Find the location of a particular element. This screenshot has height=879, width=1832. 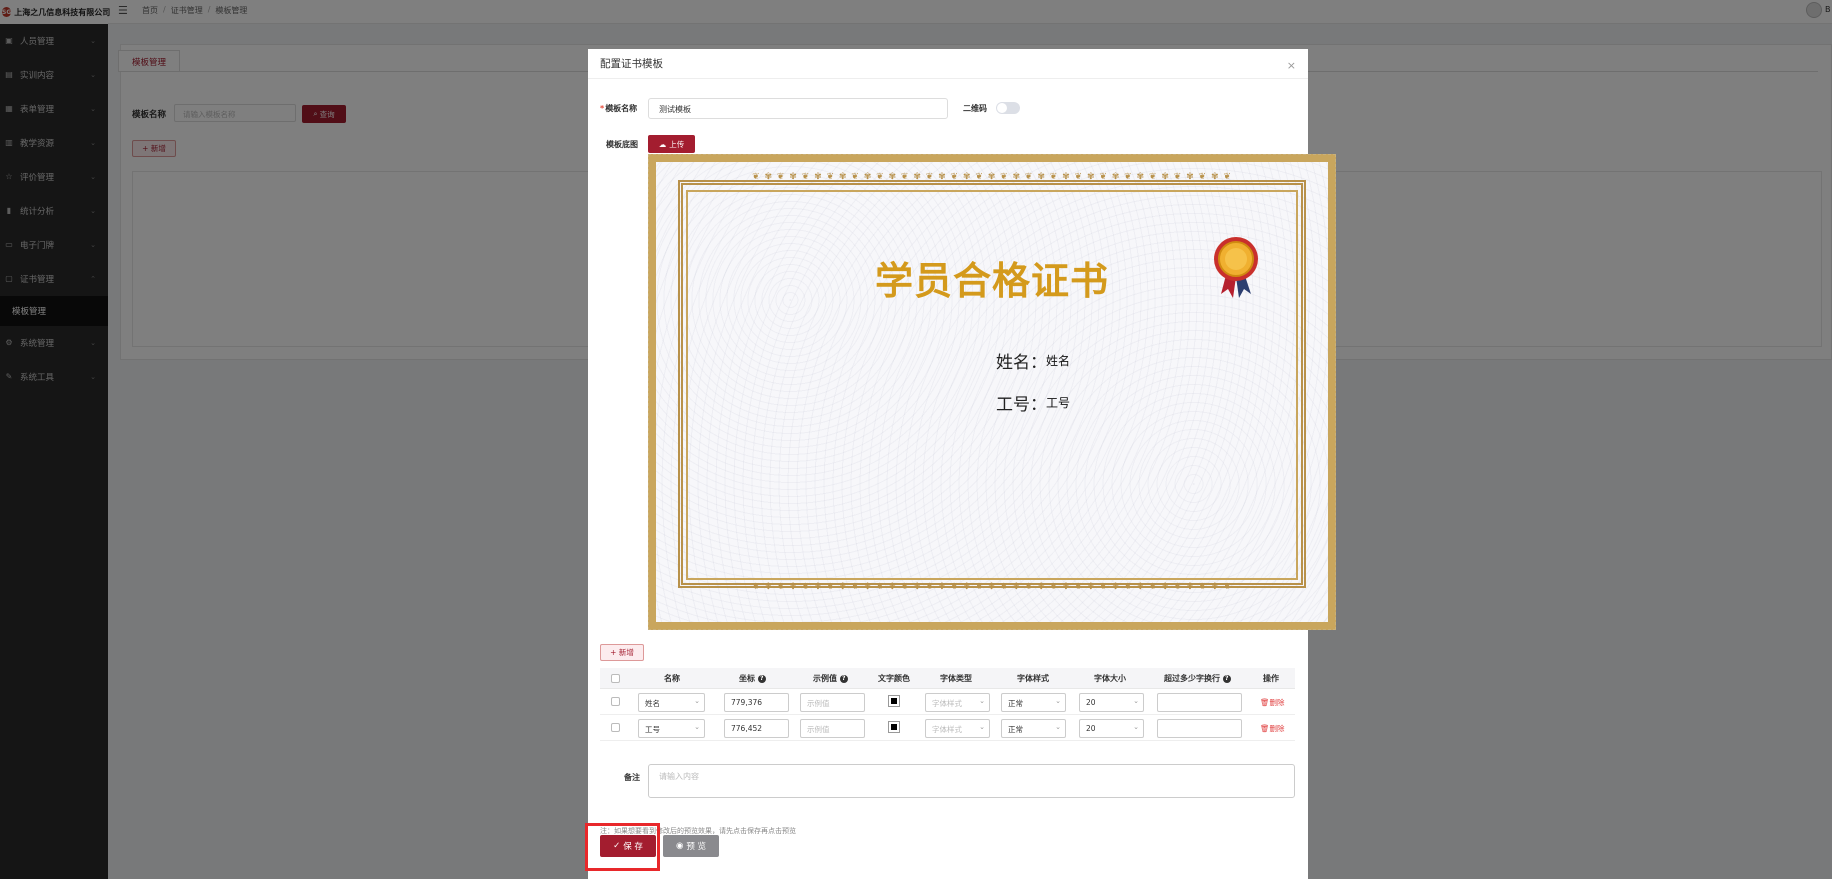

preview-button: ◉ 预 览 is located at coordinates (691, 846).